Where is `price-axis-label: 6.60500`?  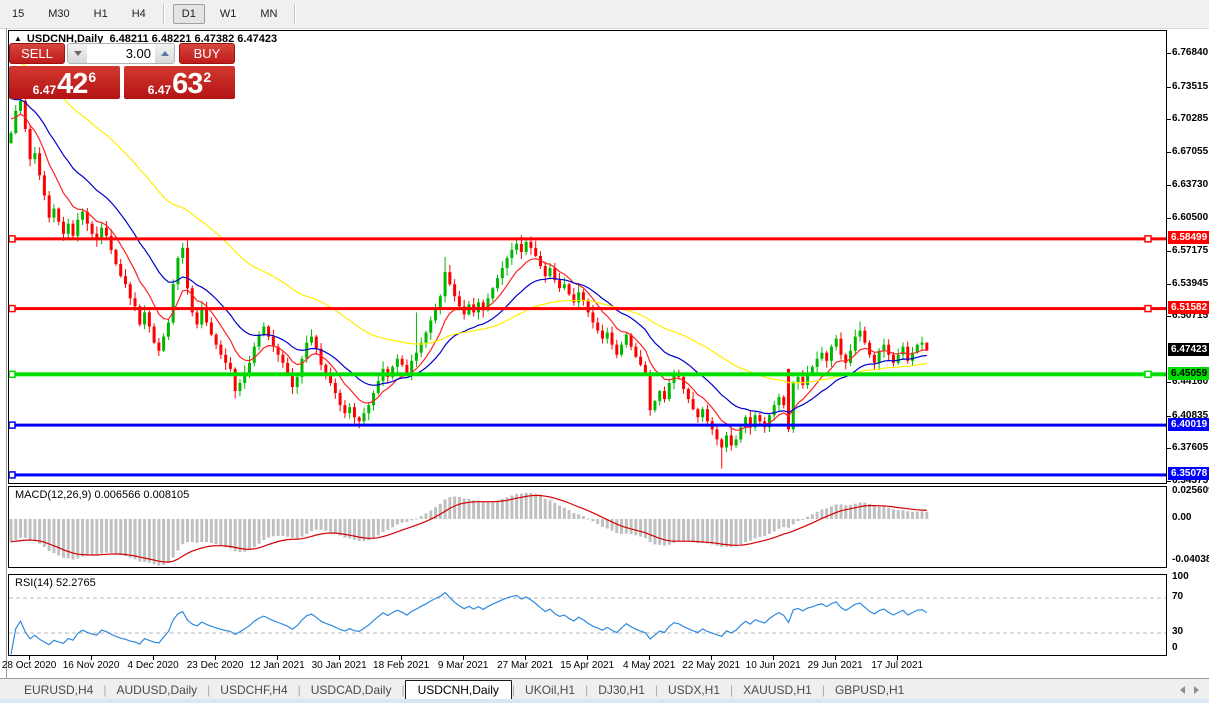
price-axis-label: 6.60500 is located at coordinates (1190, 217).